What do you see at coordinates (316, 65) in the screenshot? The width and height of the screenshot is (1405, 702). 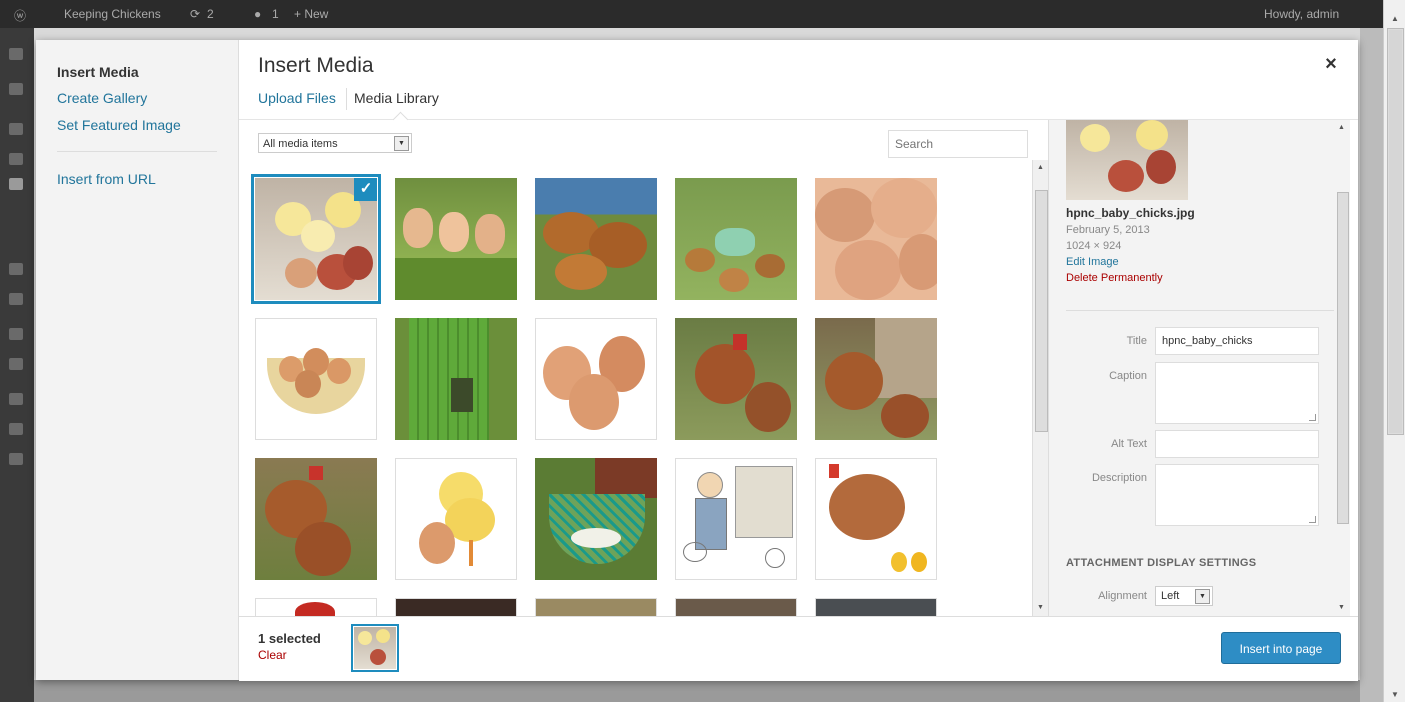 I see `modal-title: Insert Media` at bounding box center [316, 65].